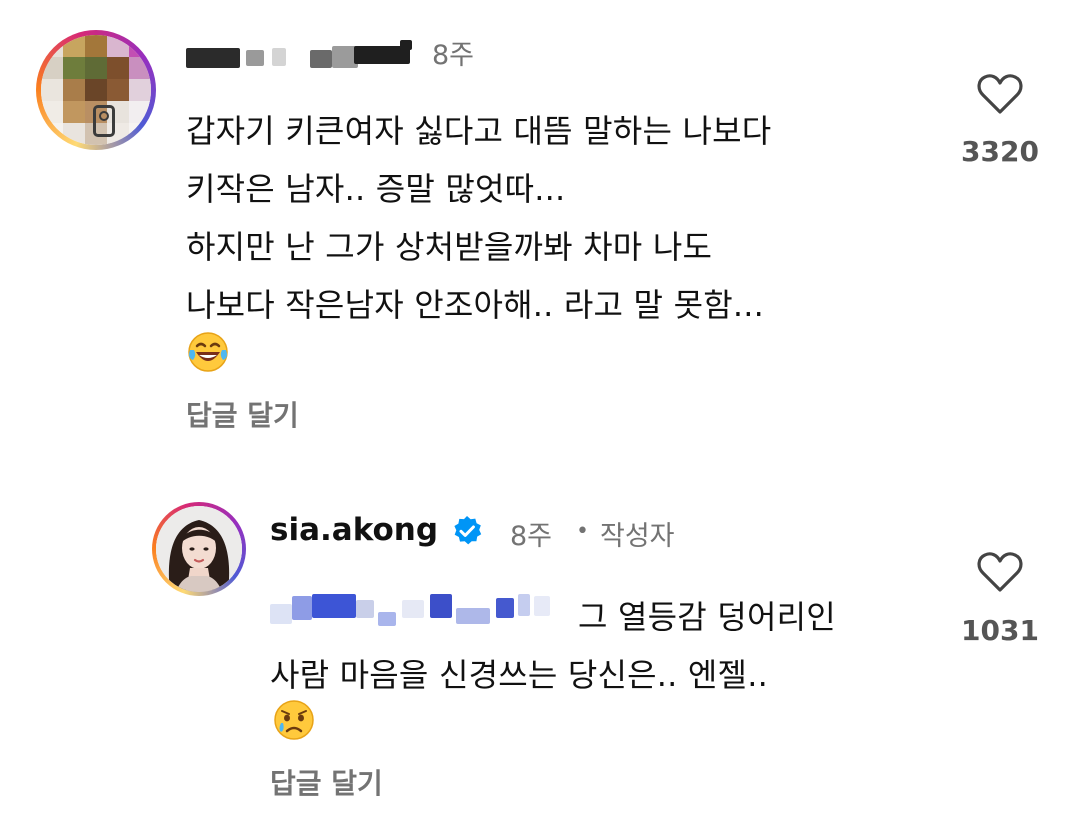 This screenshot has height=822, width=1078. Describe the element at coordinates (531, 536) in the screenshot. I see `reply-time: 8주` at that location.